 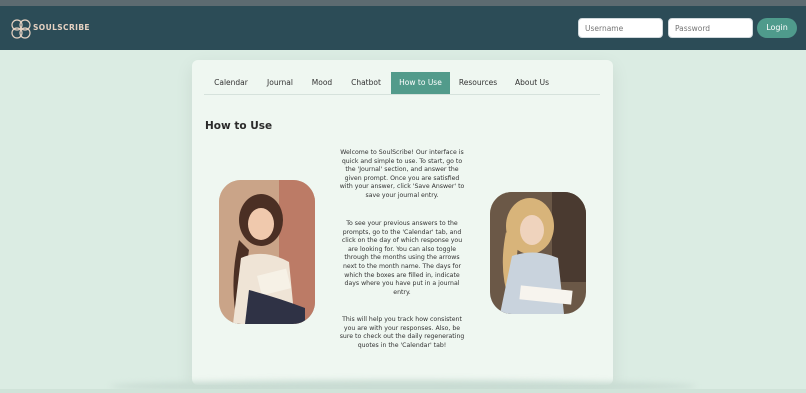 What do you see at coordinates (403, 28) in the screenshot?
I see `top-header: SOULSCRIBE Login` at bounding box center [403, 28].